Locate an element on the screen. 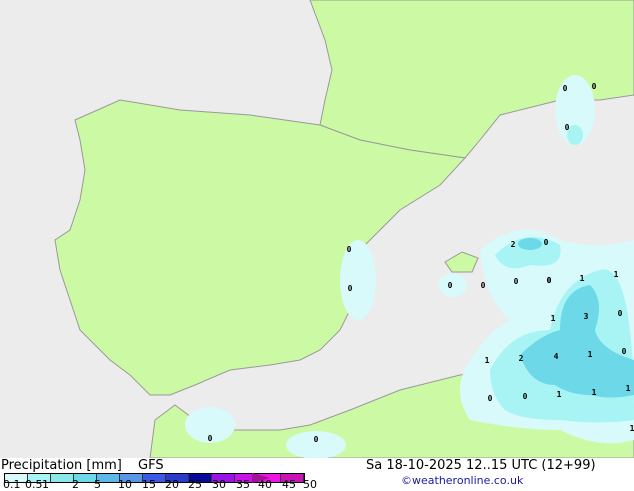 The width and height of the screenshot is (634, 491). scale-tick-label: 10 is located at coordinates (125, 484).